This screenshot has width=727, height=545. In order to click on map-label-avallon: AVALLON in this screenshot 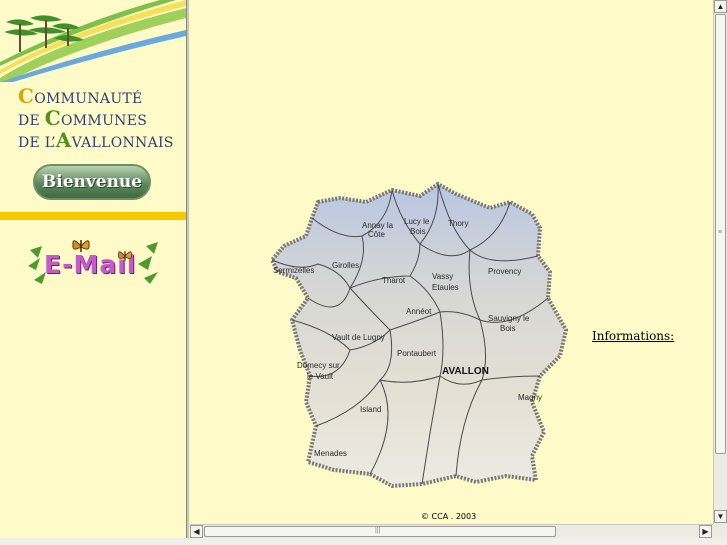, I will do `click(465, 371)`.